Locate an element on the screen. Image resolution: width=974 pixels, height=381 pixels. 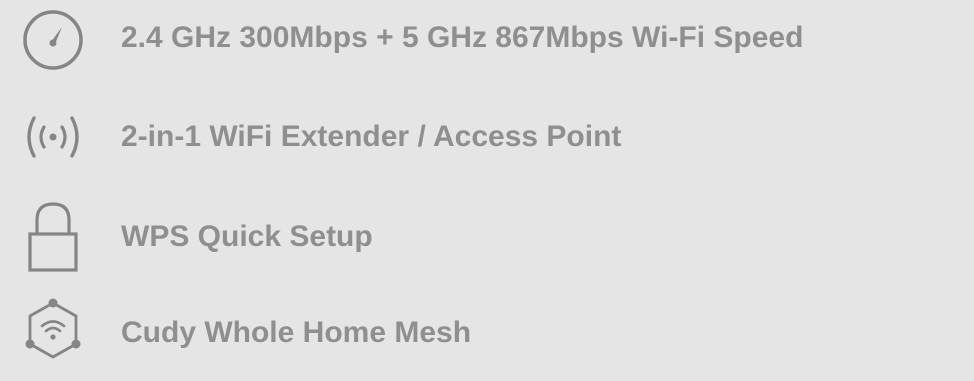
feature-label: 2-in-1 WiFi Extender / Access Point is located at coordinates (371, 136).